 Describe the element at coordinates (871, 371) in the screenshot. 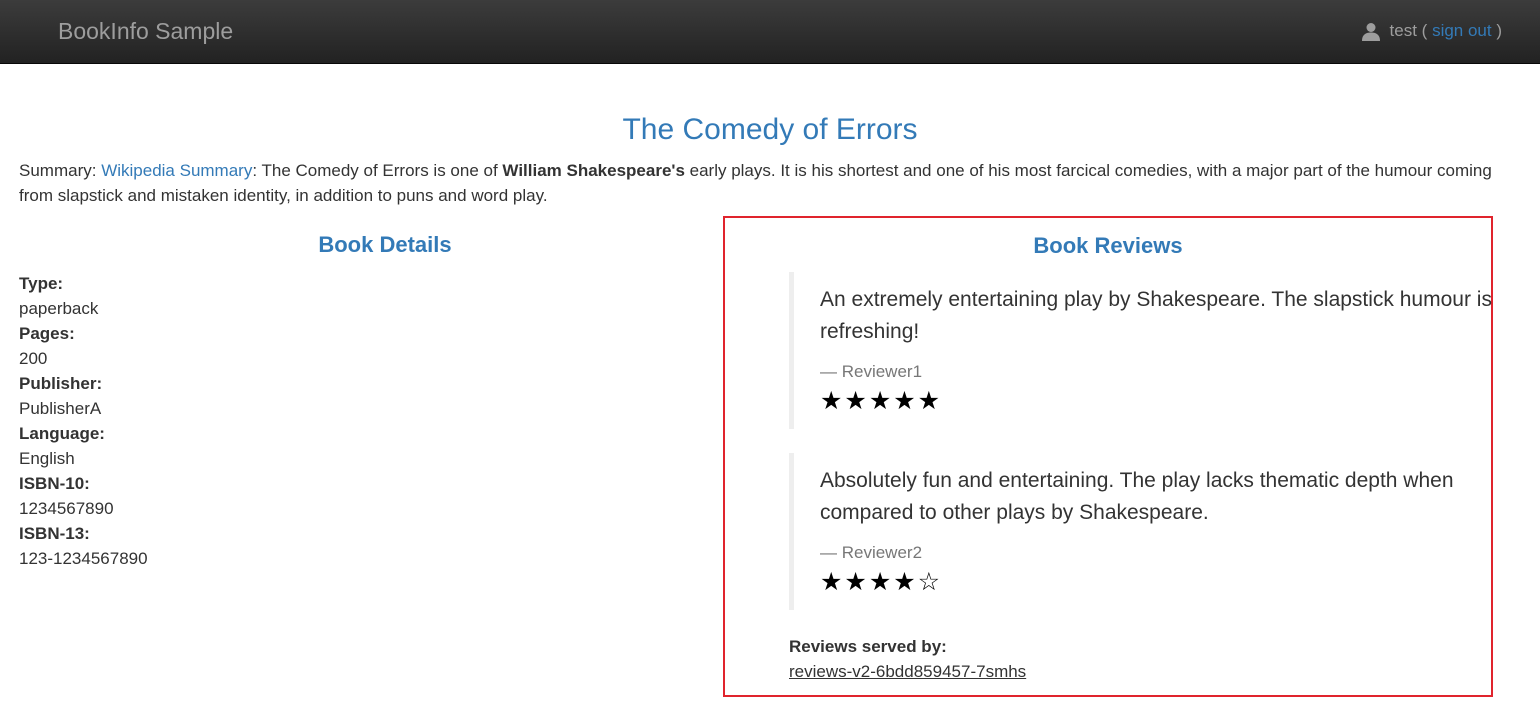

I see `reviewer-name: — Reviewer1` at that location.